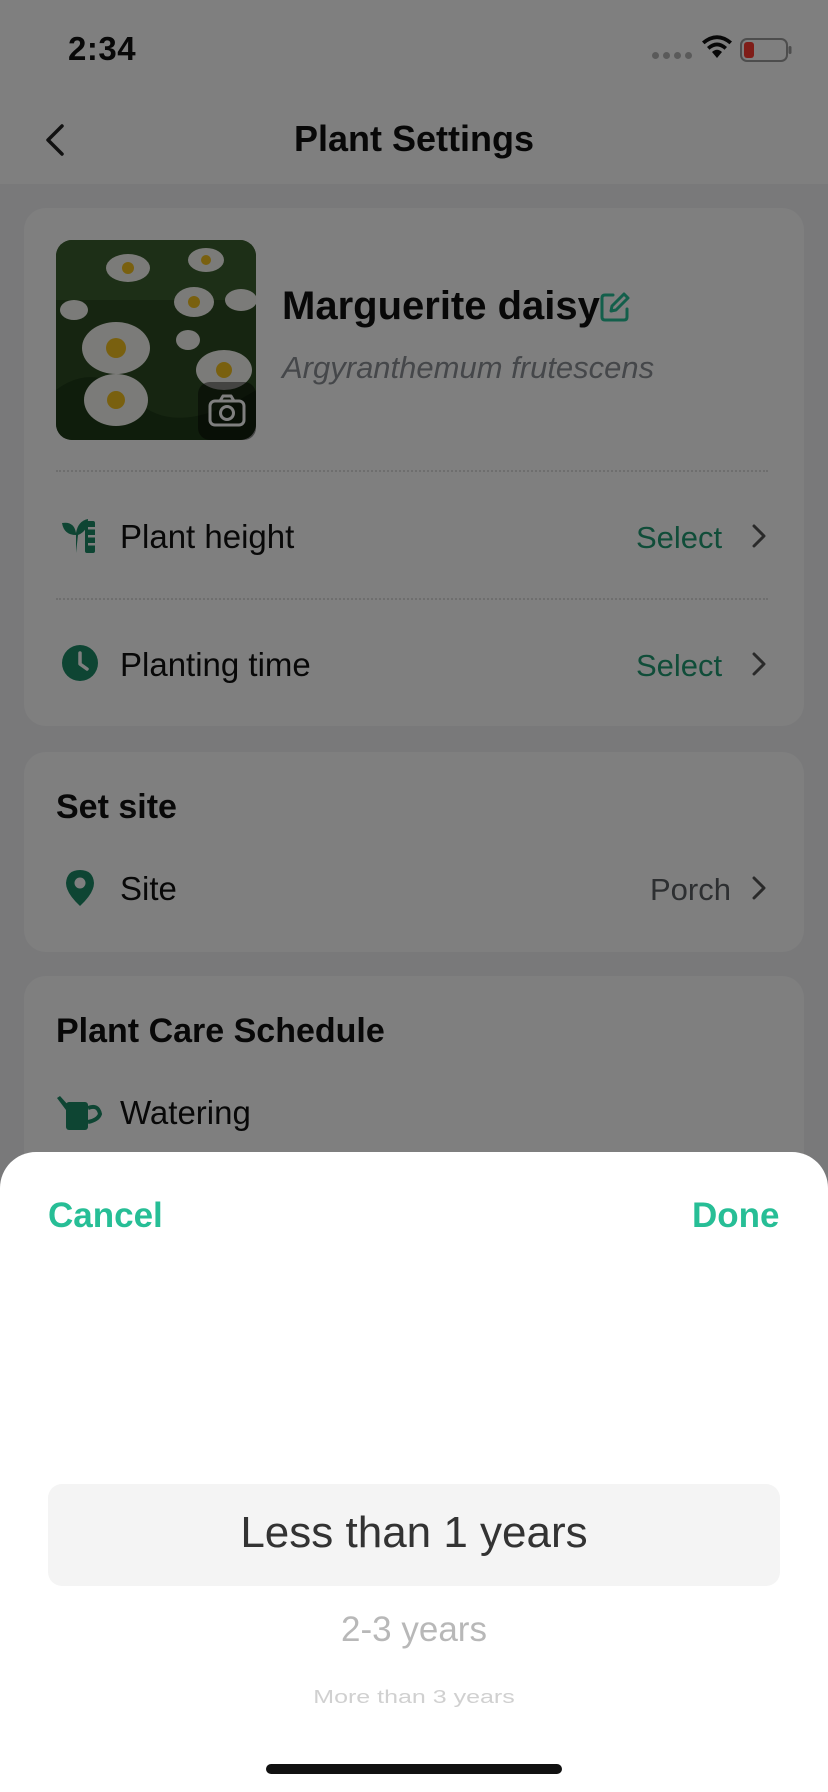 The height and width of the screenshot is (1792, 828). Describe the element at coordinates (105, 1216) in the screenshot. I see `cancel-button: Cancel` at that location.